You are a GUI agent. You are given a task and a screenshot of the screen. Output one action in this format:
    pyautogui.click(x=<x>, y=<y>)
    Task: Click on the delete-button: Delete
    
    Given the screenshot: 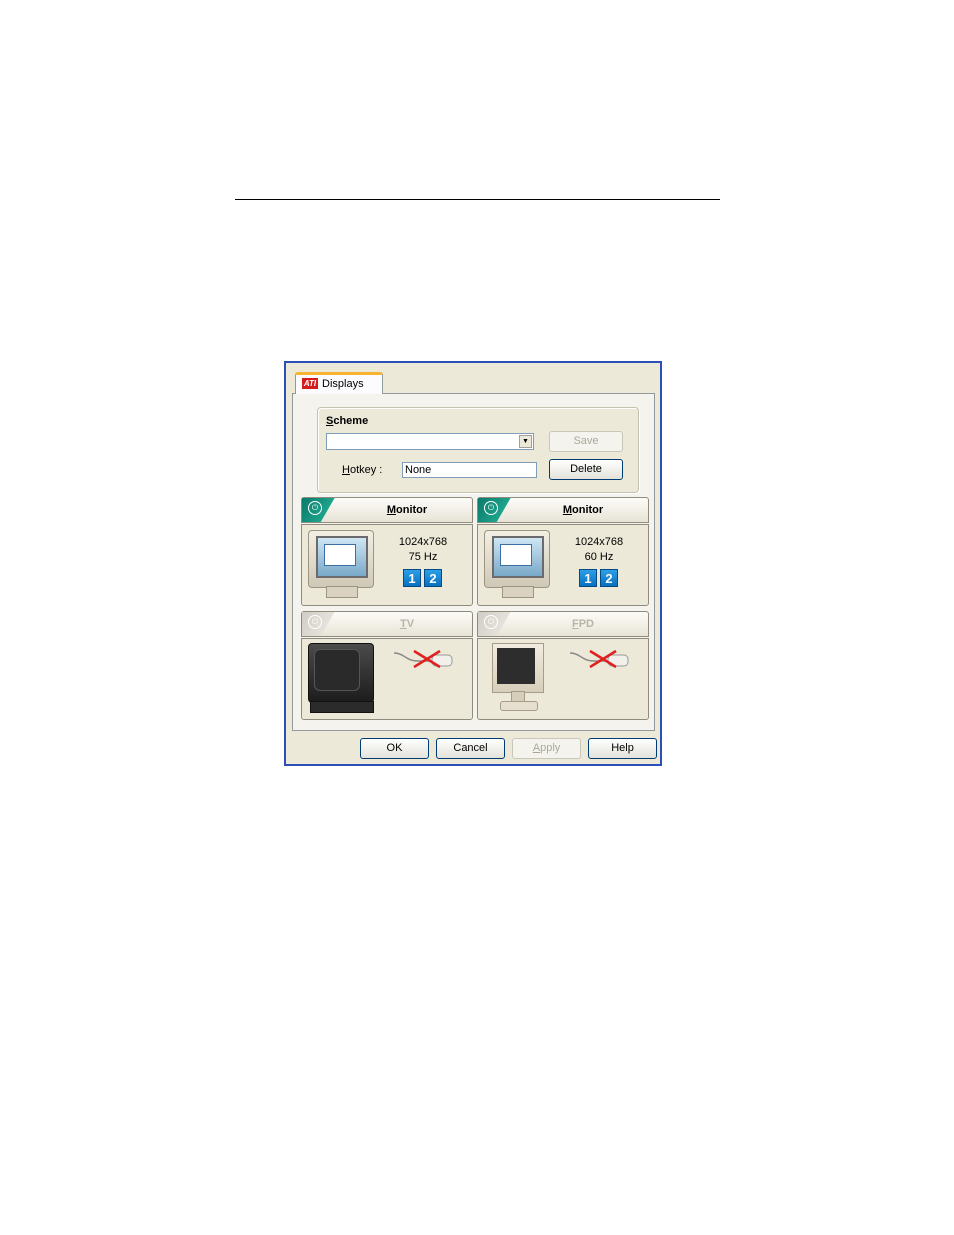 What is the action you would take?
    pyautogui.click(x=586, y=469)
    